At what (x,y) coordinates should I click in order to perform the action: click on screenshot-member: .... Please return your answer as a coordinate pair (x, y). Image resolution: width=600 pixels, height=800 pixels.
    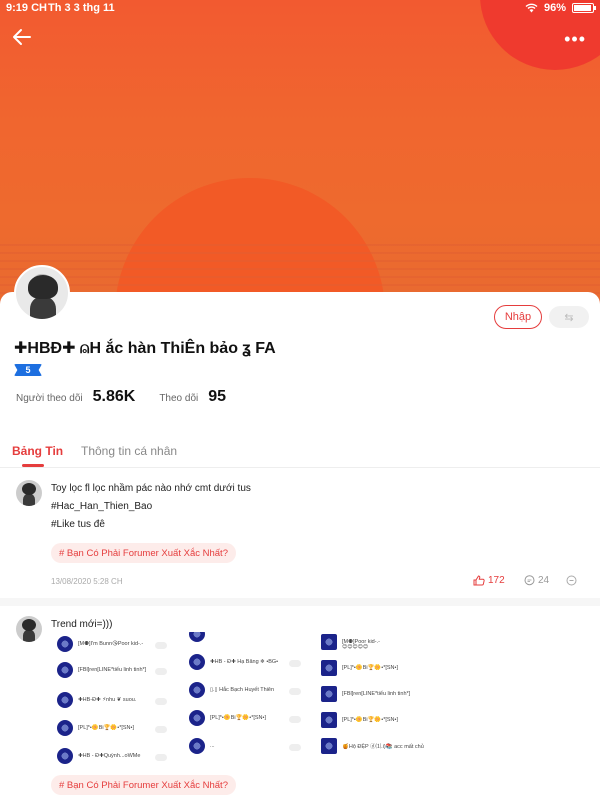
    Looking at the image, I should click on (212, 746).